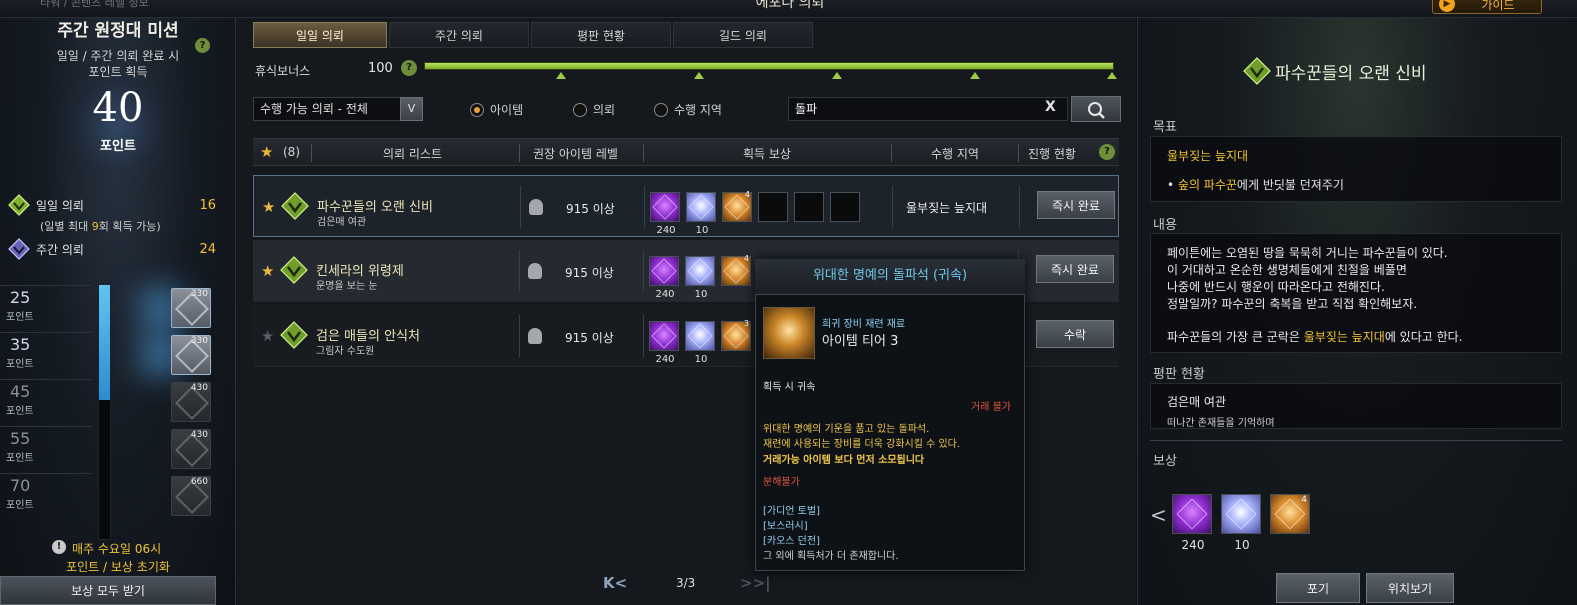 The height and width of the screenshot is (605, 1577). Describe the element at coordinates (1096, 109) in the screenshot. I see `search-button` at that location.